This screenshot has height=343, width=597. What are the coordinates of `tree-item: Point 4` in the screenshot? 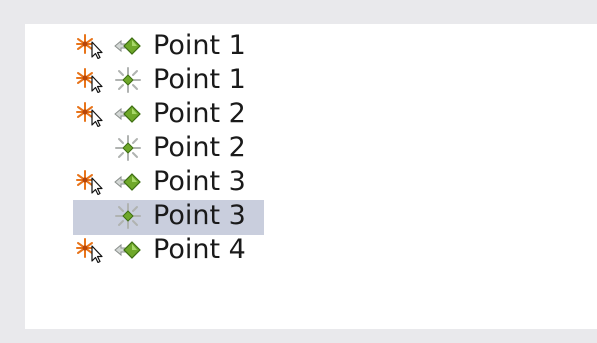 It's located at (311, 250).